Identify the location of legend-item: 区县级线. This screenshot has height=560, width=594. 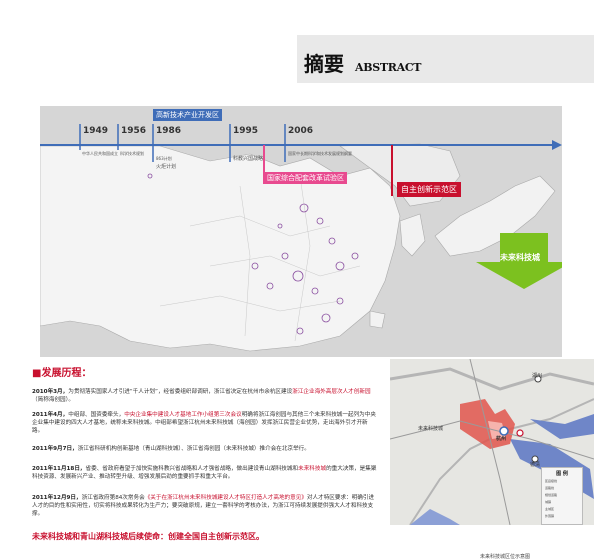
(551, 481).